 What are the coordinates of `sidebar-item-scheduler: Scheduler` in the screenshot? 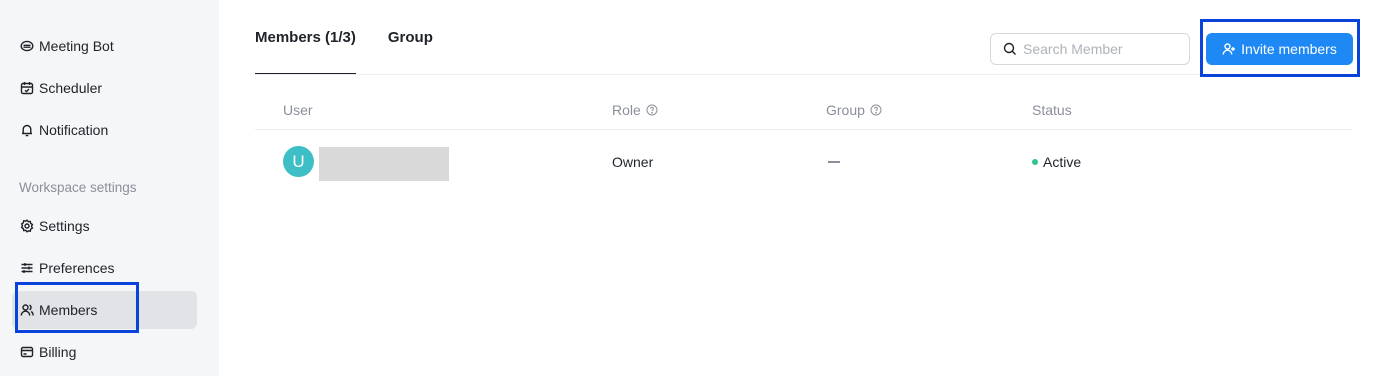 It's located at (104, 88).